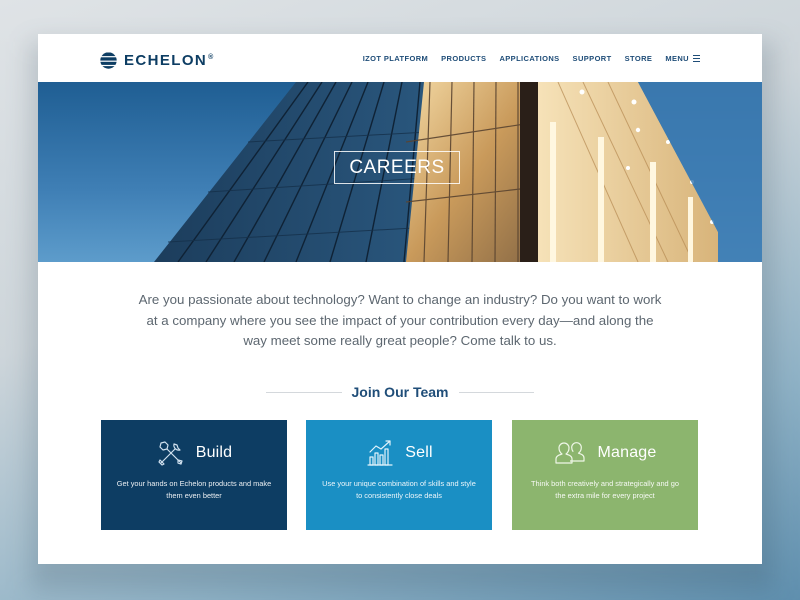  I want to click on menu-button: MENU, so click(682, 58).